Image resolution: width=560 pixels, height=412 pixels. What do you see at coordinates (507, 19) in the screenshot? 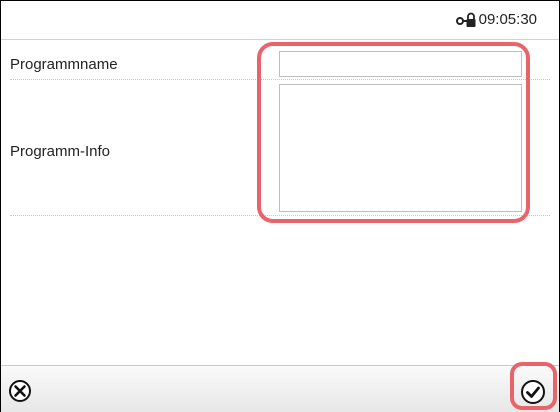
I see `clock-time: 09:05:30` at bounding box center [507, 19].